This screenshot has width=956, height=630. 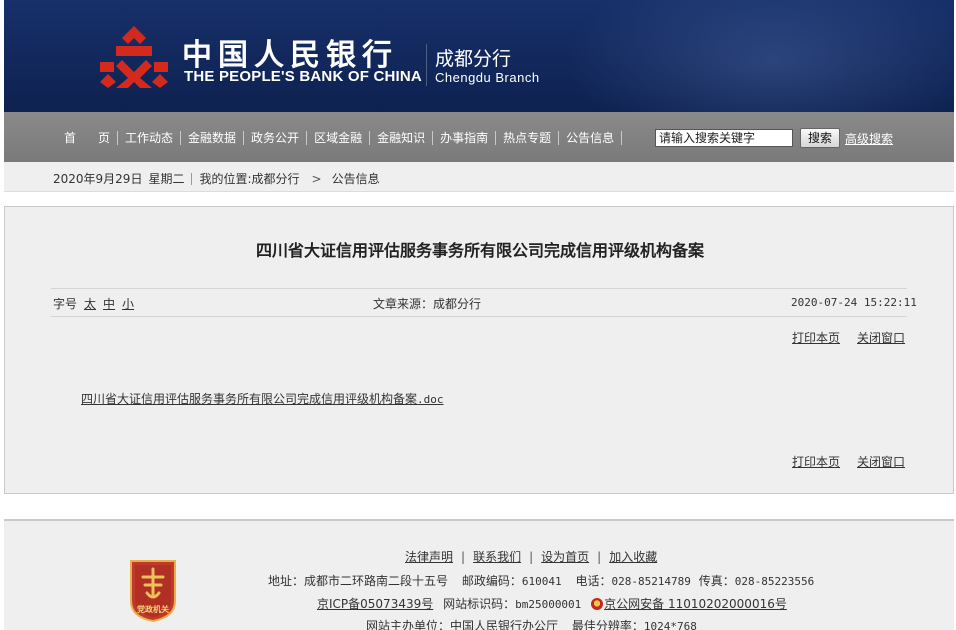 I want to click on pboc-logo-icon, so click(x=134, y=57).